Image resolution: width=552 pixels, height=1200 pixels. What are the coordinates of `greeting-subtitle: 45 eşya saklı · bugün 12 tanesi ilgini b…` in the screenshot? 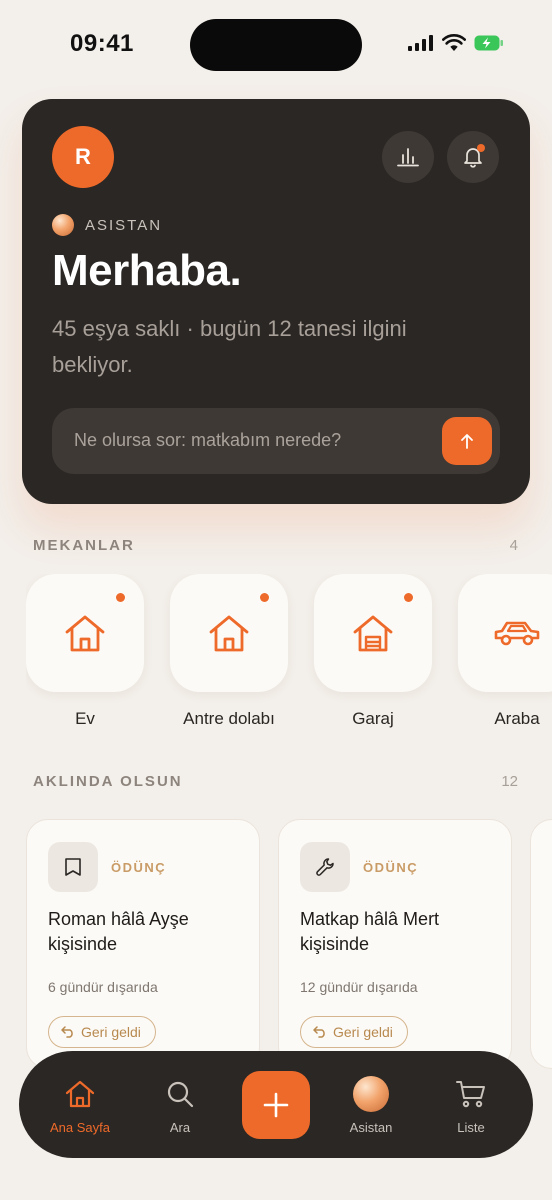 It's located at (229, 346).